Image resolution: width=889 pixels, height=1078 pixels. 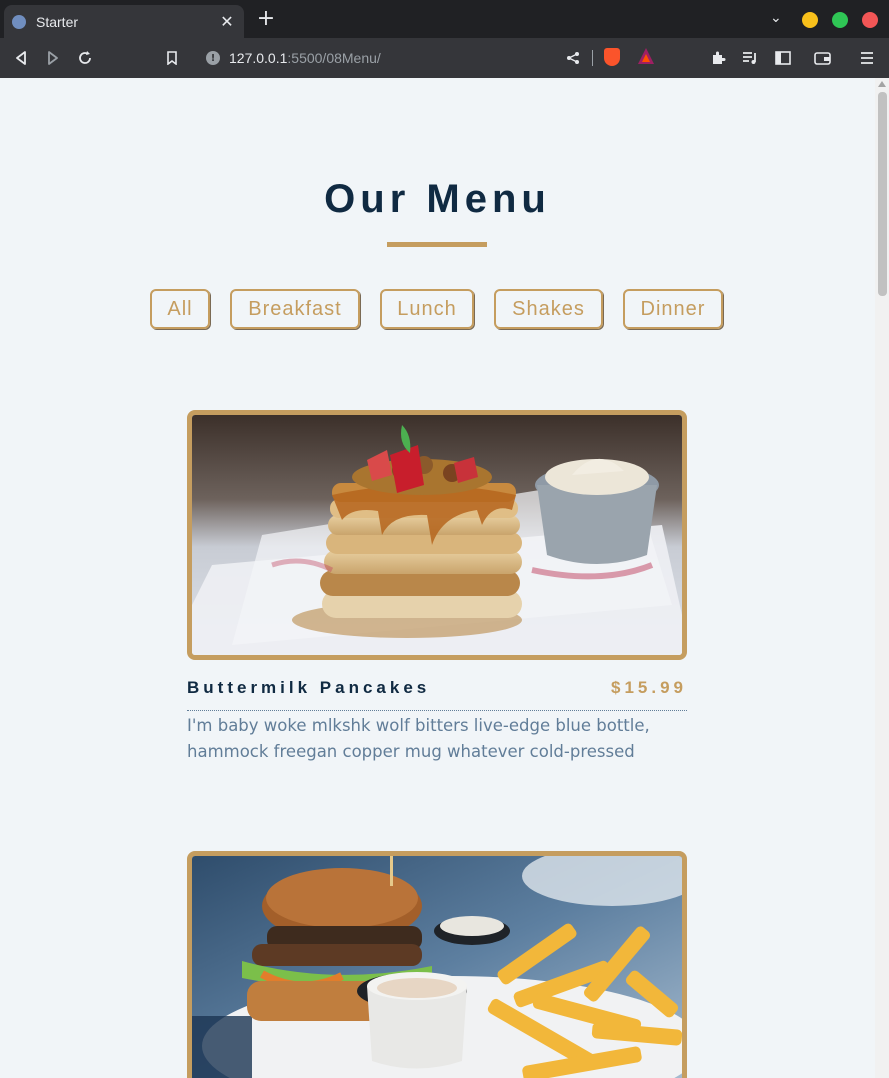 I want to click on globe-icon, so click(x=19, y=21).